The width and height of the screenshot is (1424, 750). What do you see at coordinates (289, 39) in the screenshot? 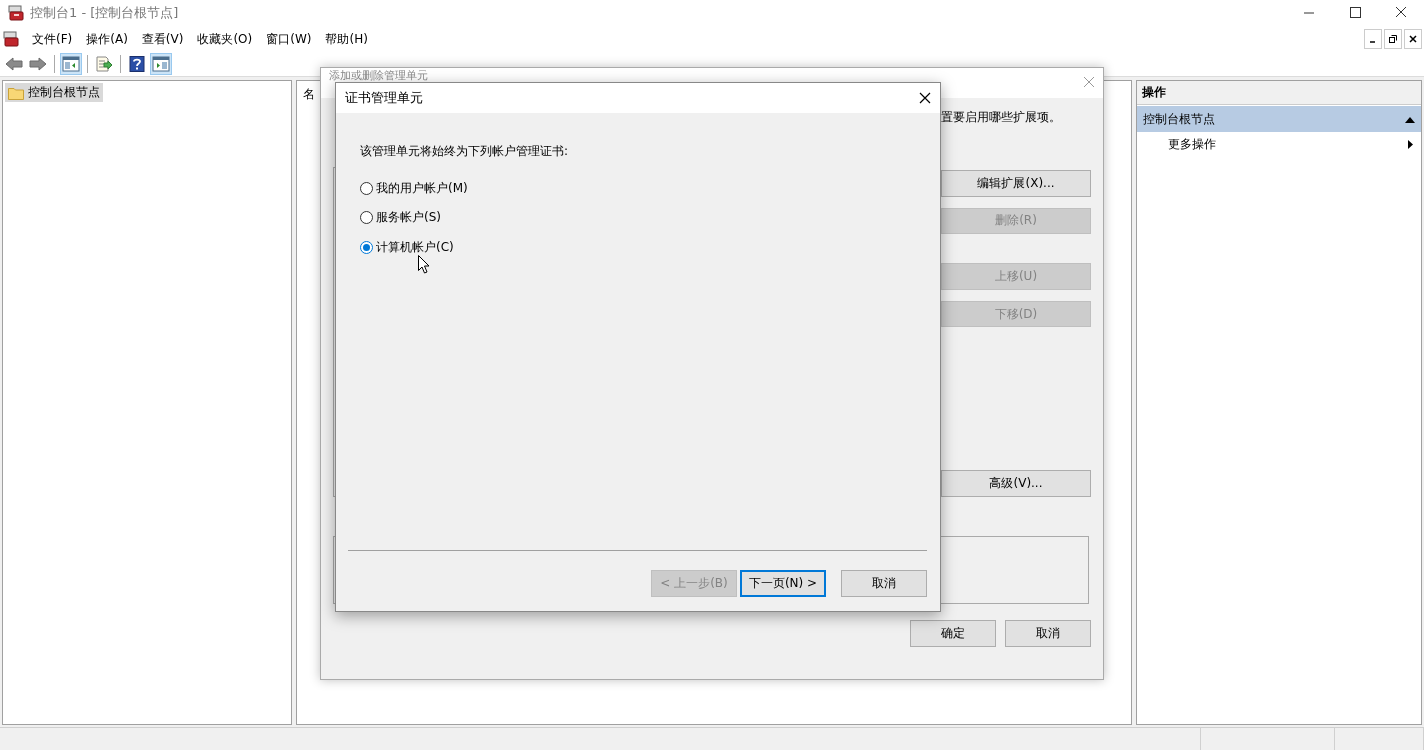
I see `menu-item: 窗口(W)` at bounding box center [289, 39].